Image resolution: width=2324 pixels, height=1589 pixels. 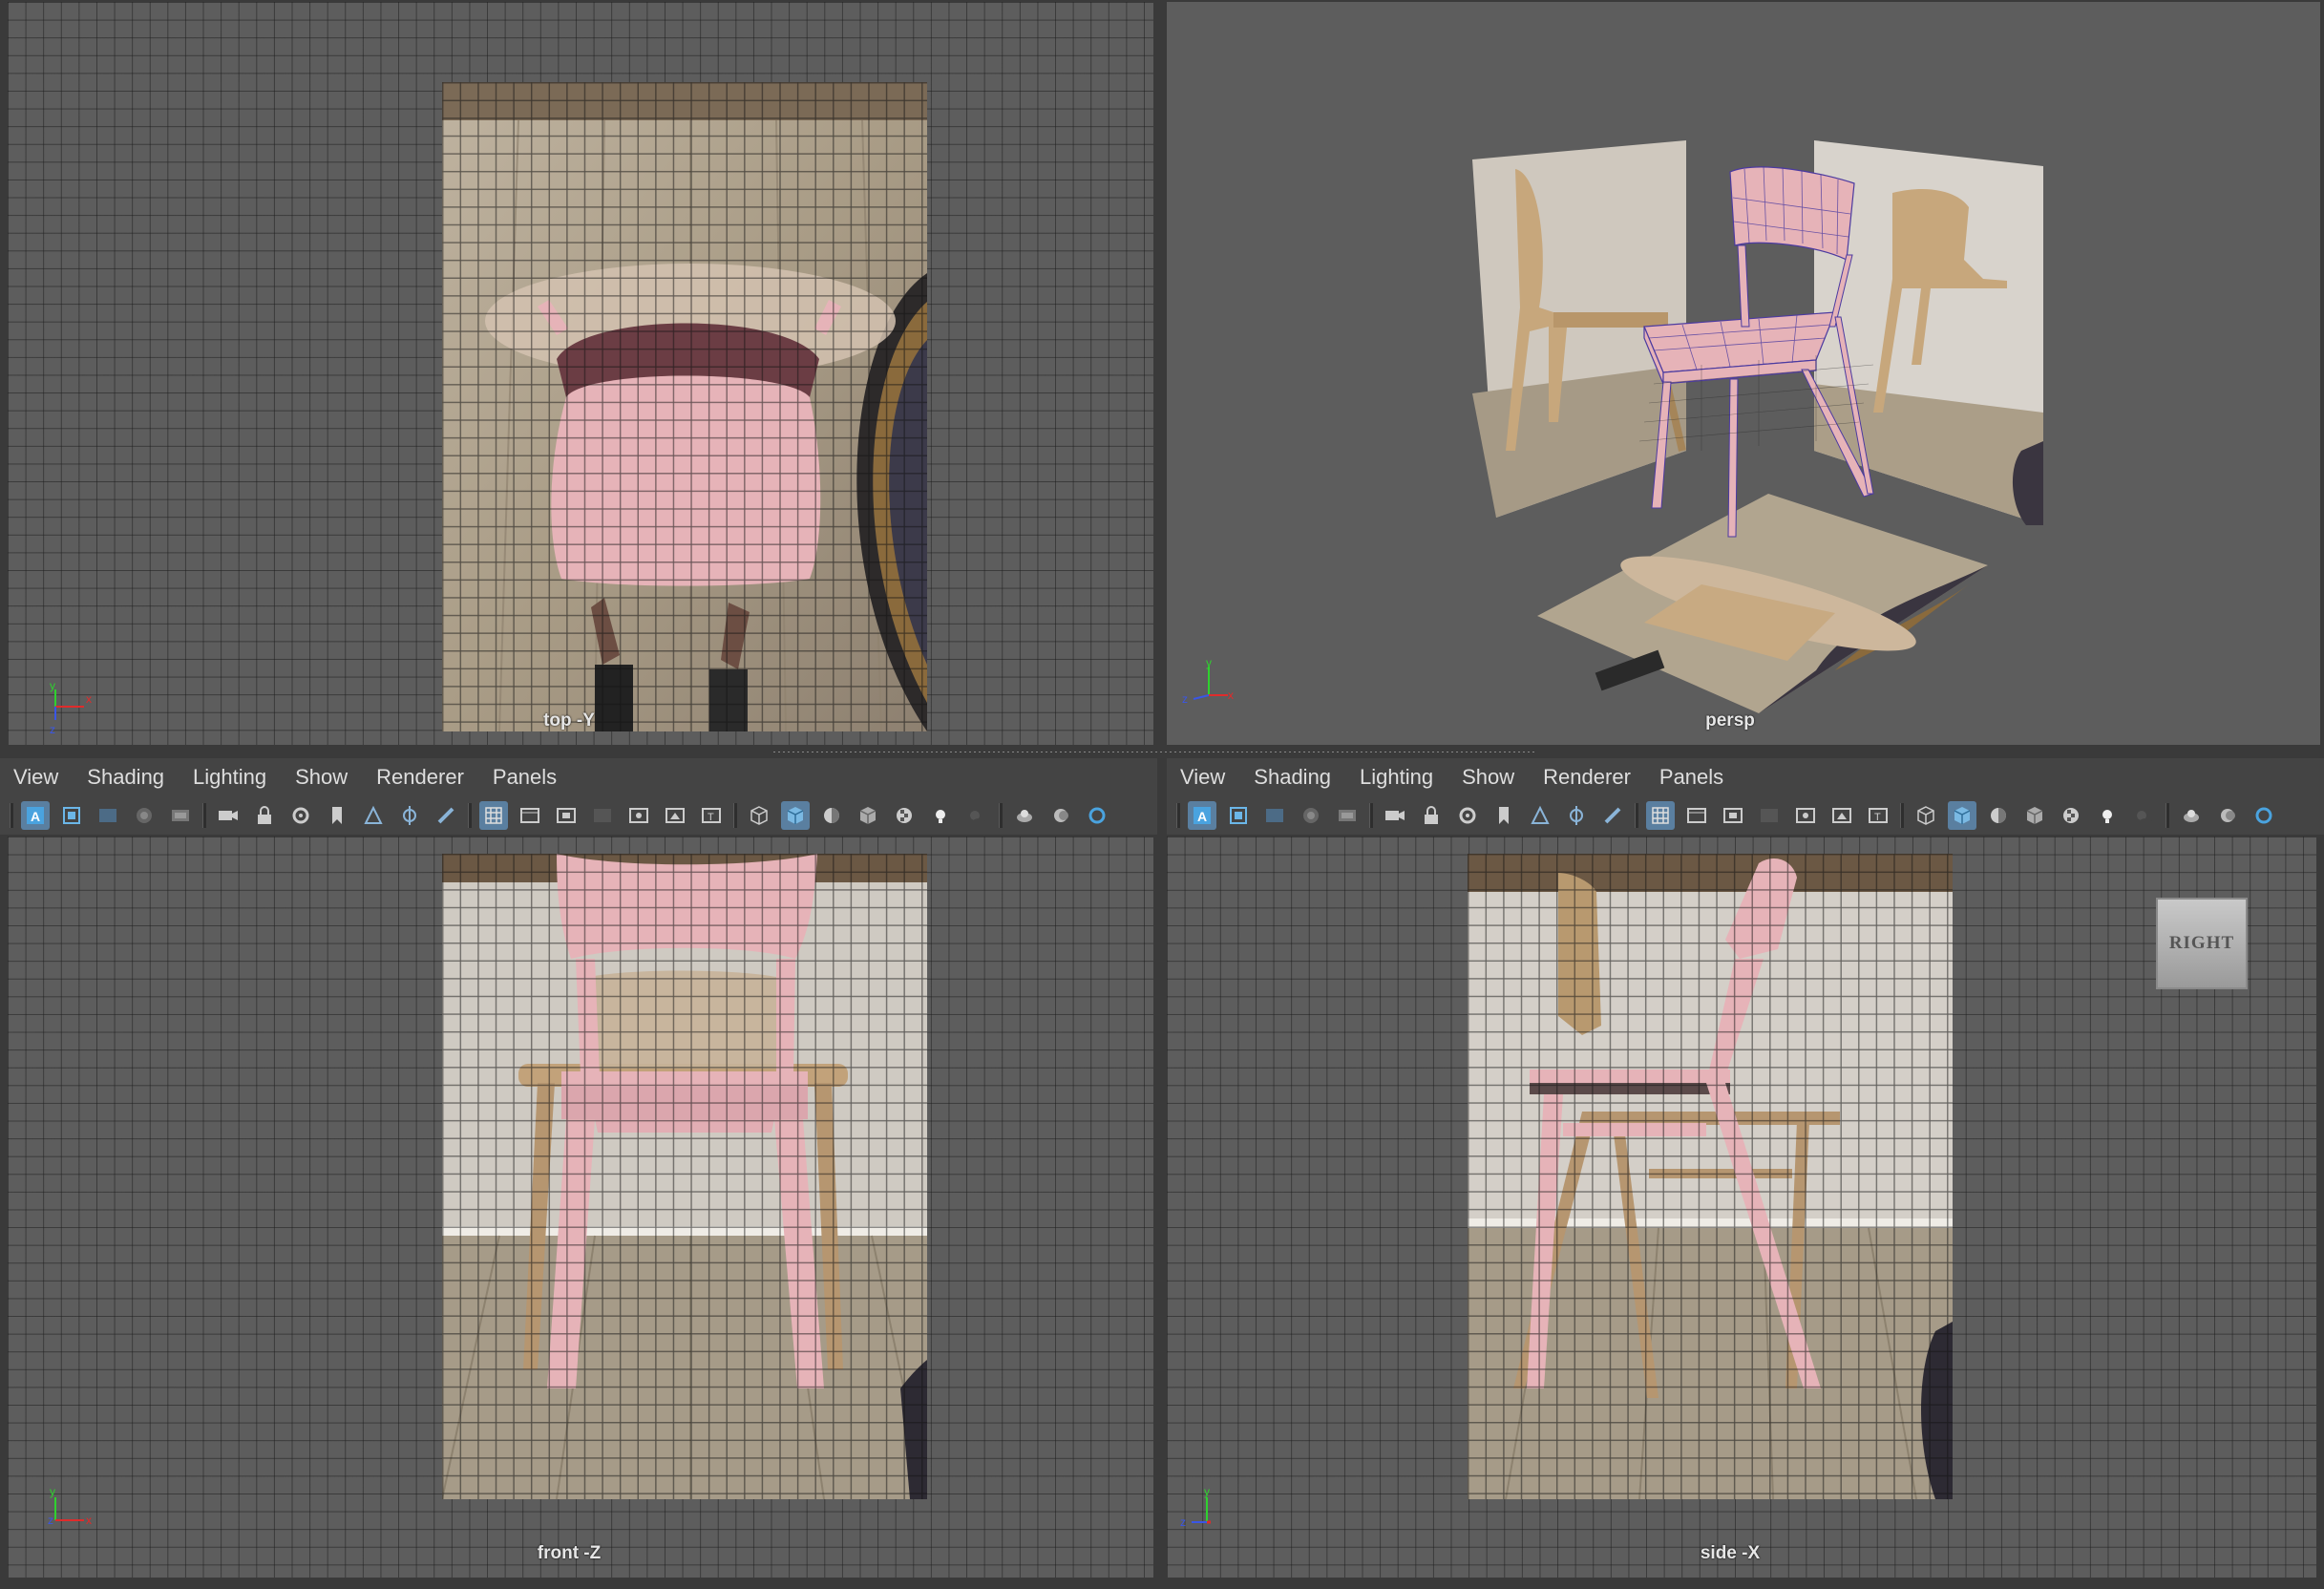 What do you see at coordinates (684, 1176) in the screenshot?
I see `front-image-plane` at bounding box center [684, 1176].